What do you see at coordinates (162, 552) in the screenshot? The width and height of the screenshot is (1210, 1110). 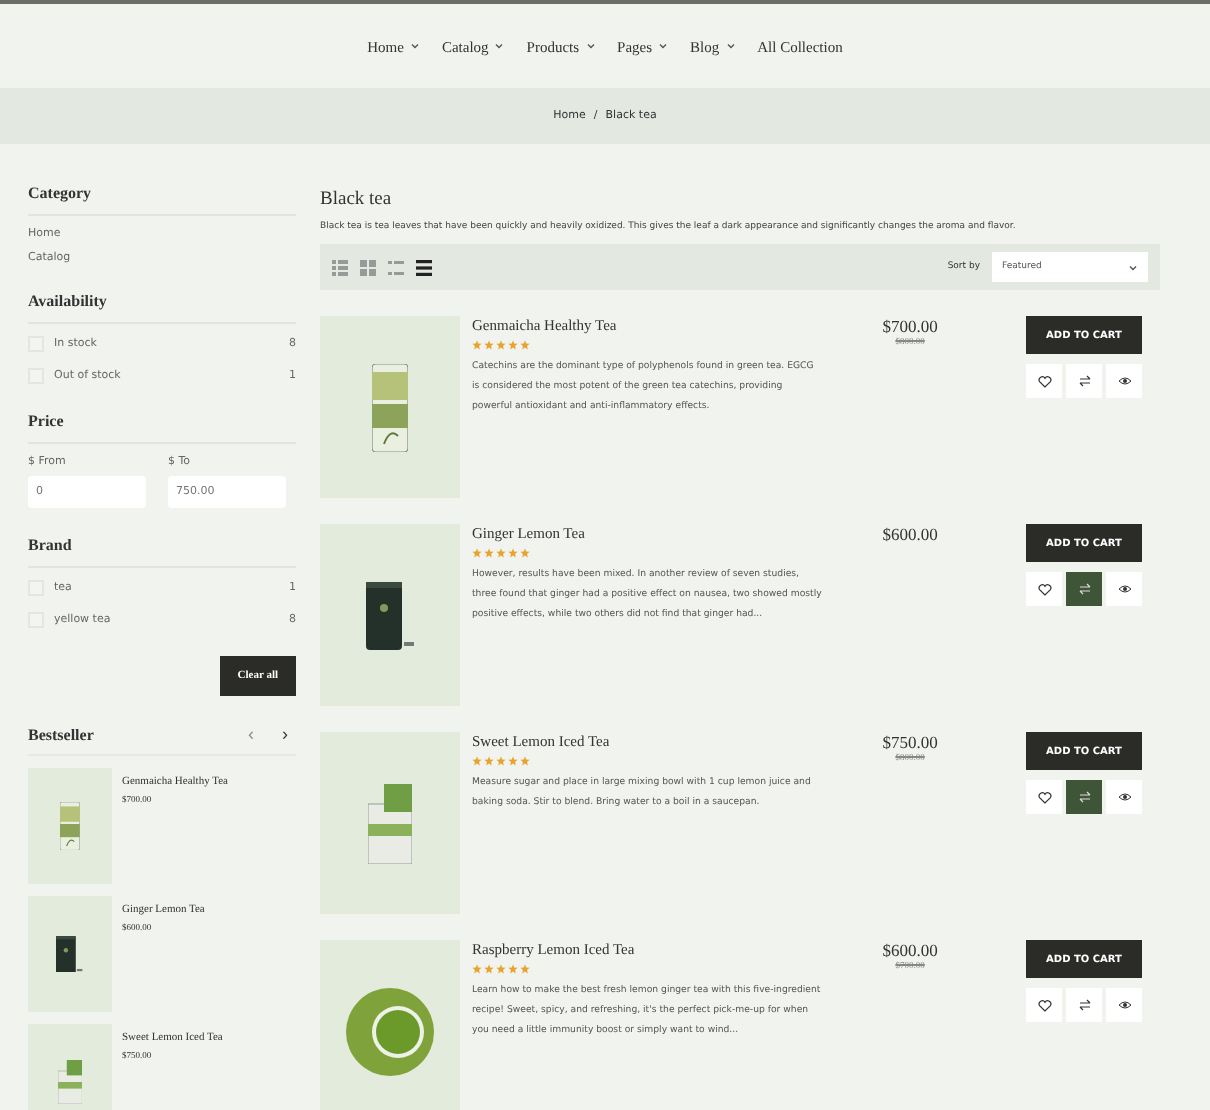 I see `section-heading: Brand` at bounding box center [162, 552].